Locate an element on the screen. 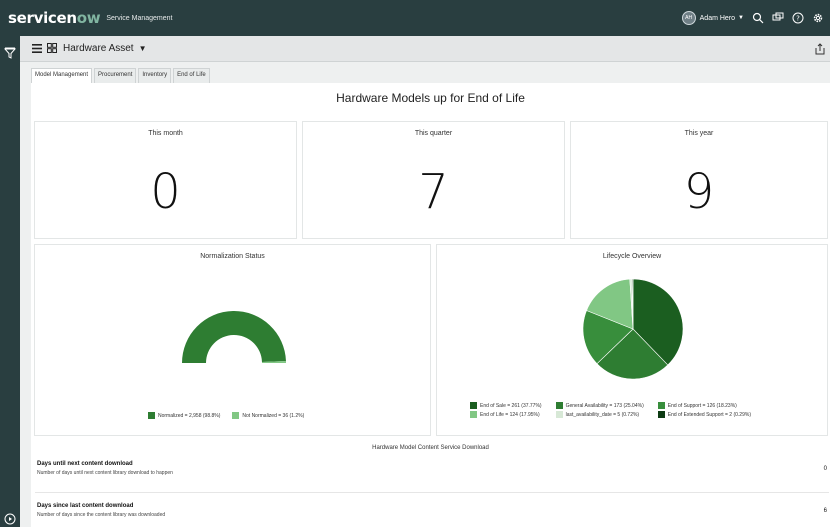 This screenshot has width=830, height=527. legend-item-not-normalized: Not Normalized = 36 (1.2%) is located at coordinates (268, 415).